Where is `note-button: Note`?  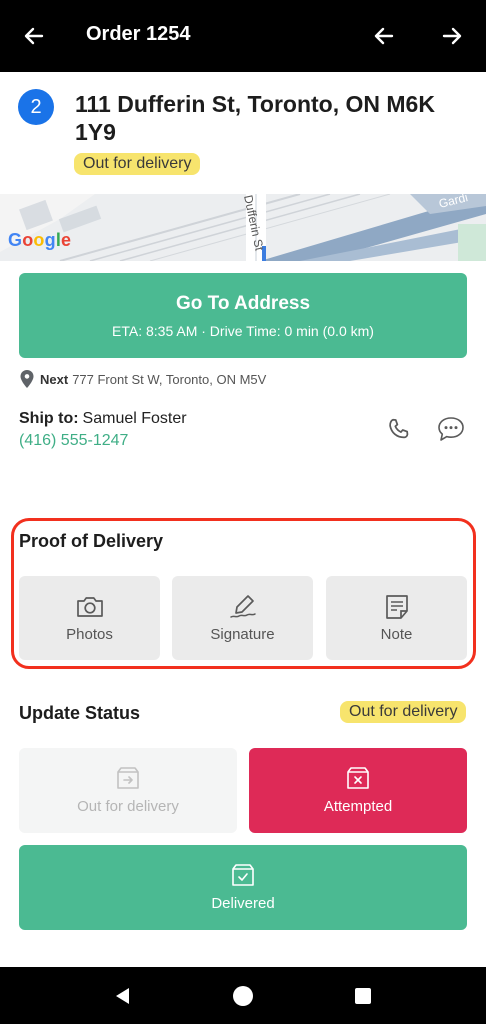 note-button: Note is located at coordinates (396, 618).